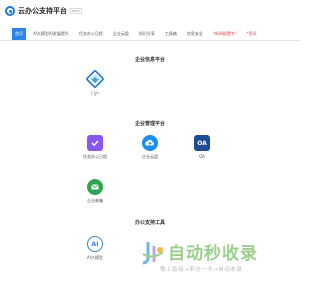  Describe the element at coordinates (121, 34) in the screenshot. I see `nav-item-cloud-drive: 企业云盘` at that location.